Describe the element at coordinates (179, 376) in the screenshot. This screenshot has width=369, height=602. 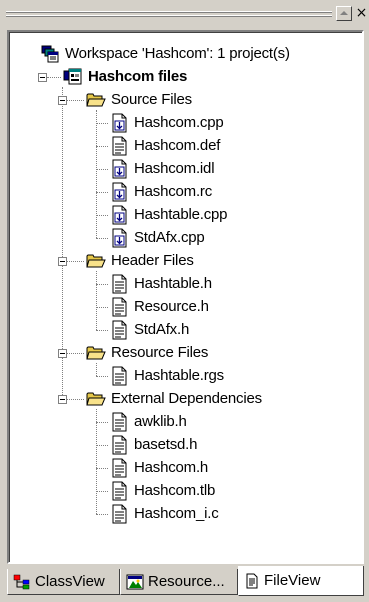
I see `file-label: Hashtable.rgs` at that location.